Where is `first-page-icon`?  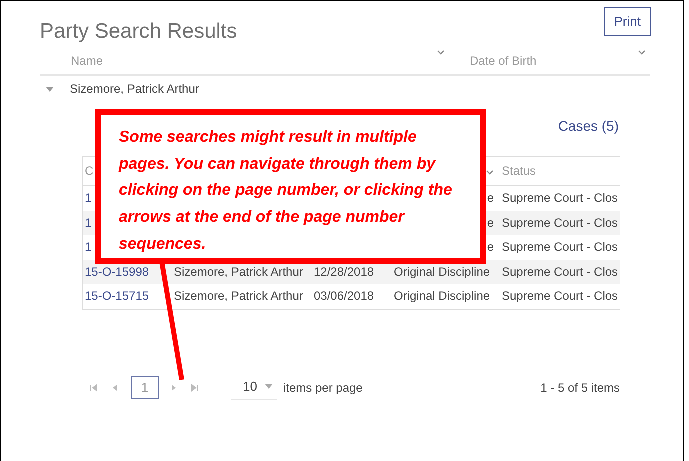 first-page-icon is located at coordinates (94, 388).